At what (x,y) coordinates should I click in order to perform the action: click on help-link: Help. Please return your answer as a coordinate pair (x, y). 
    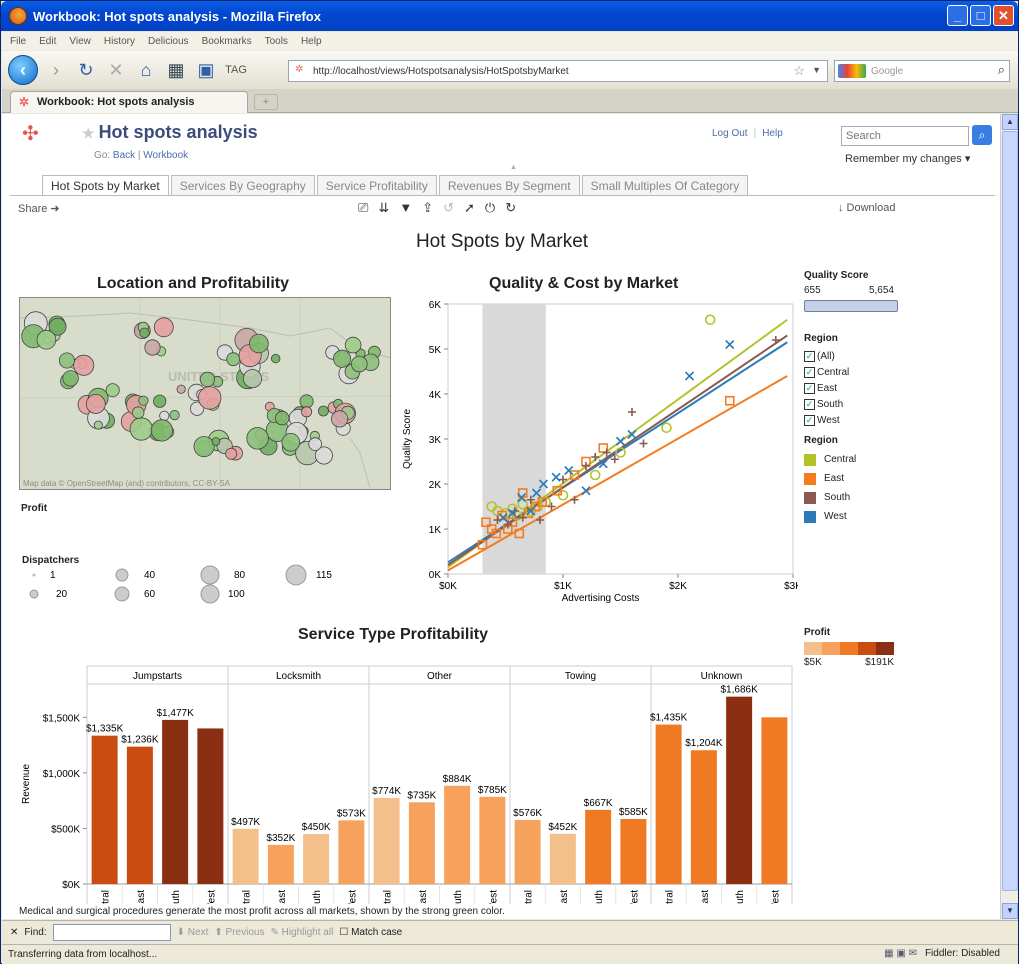
    Looking at the image, I should click on (772, 133).